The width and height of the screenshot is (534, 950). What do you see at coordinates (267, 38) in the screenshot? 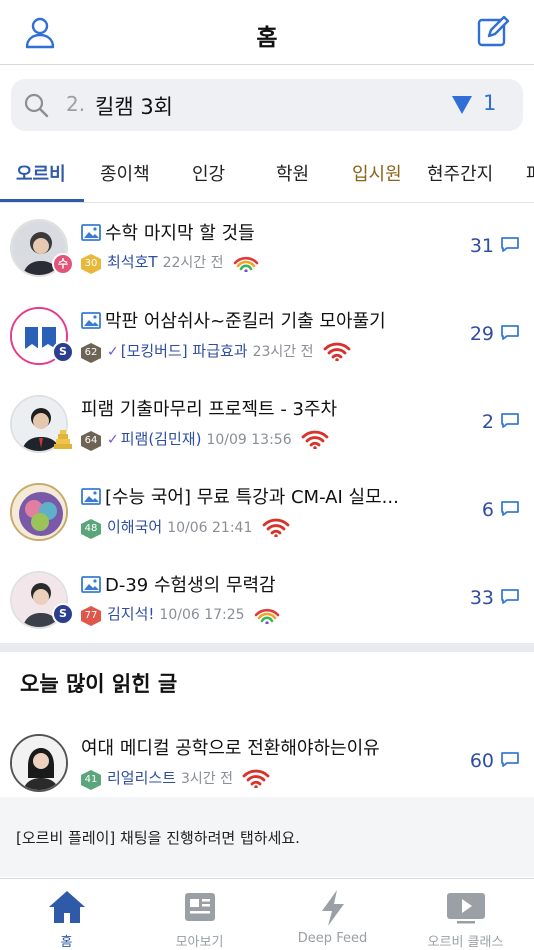
I see `page-title: 홈` at bounding box center [267, 38].